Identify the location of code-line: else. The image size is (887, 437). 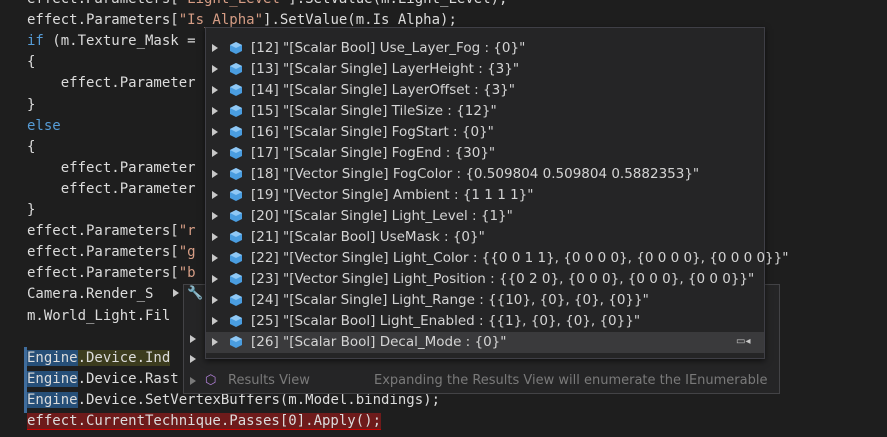
(44, 126).